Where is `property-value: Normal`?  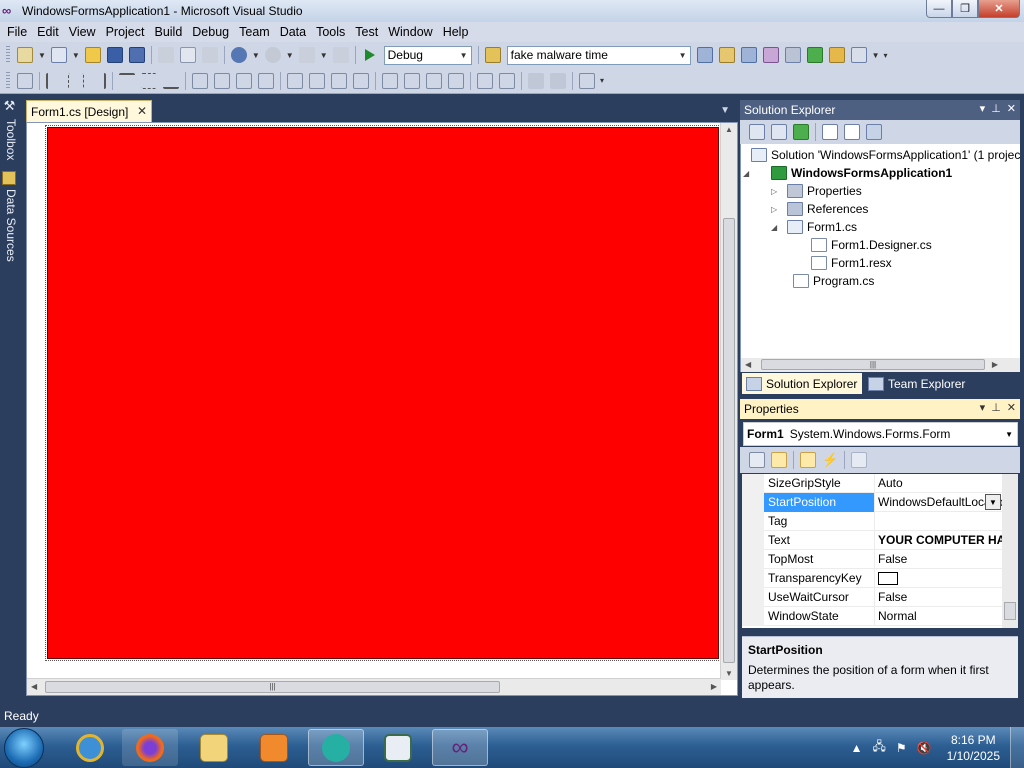 property-value: Normal is located at coordinates (938, 616).